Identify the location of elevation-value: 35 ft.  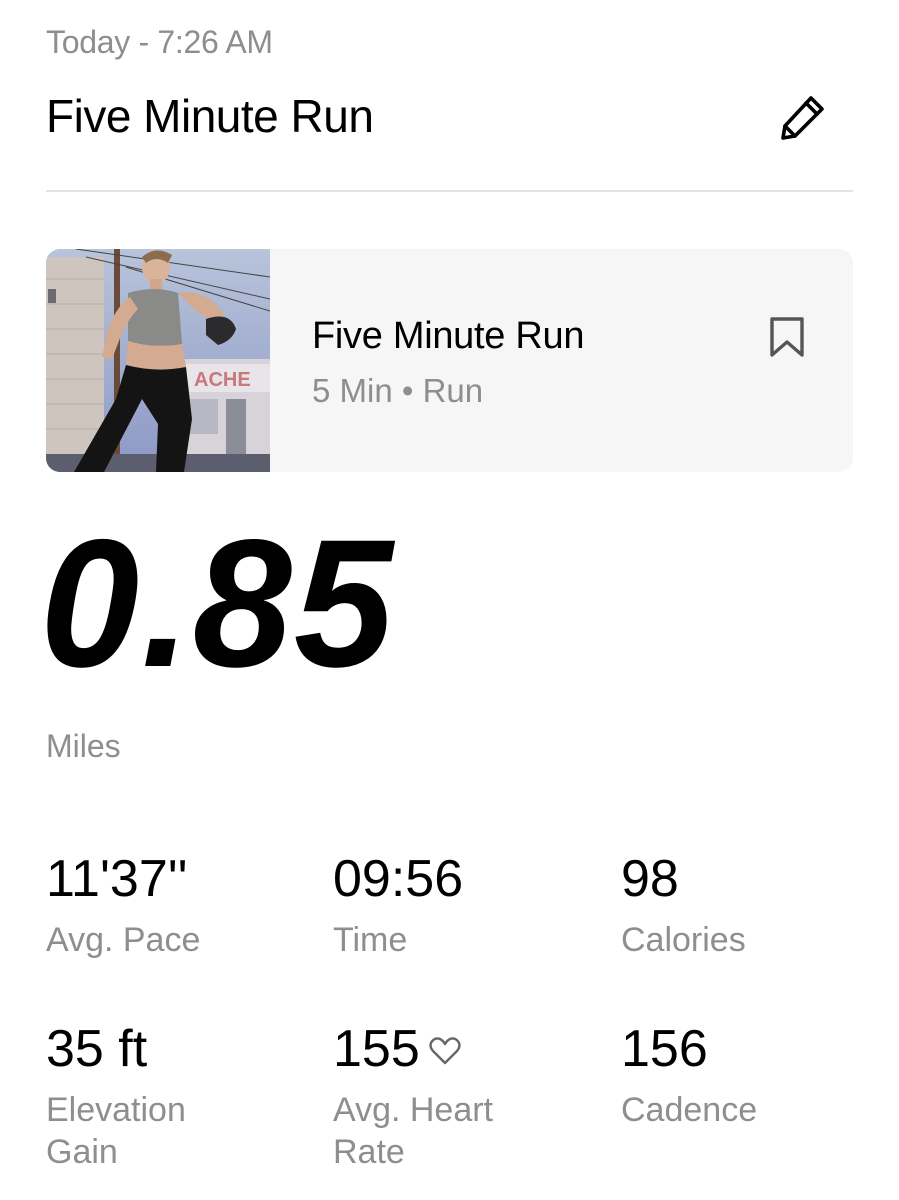
(97, 1049).